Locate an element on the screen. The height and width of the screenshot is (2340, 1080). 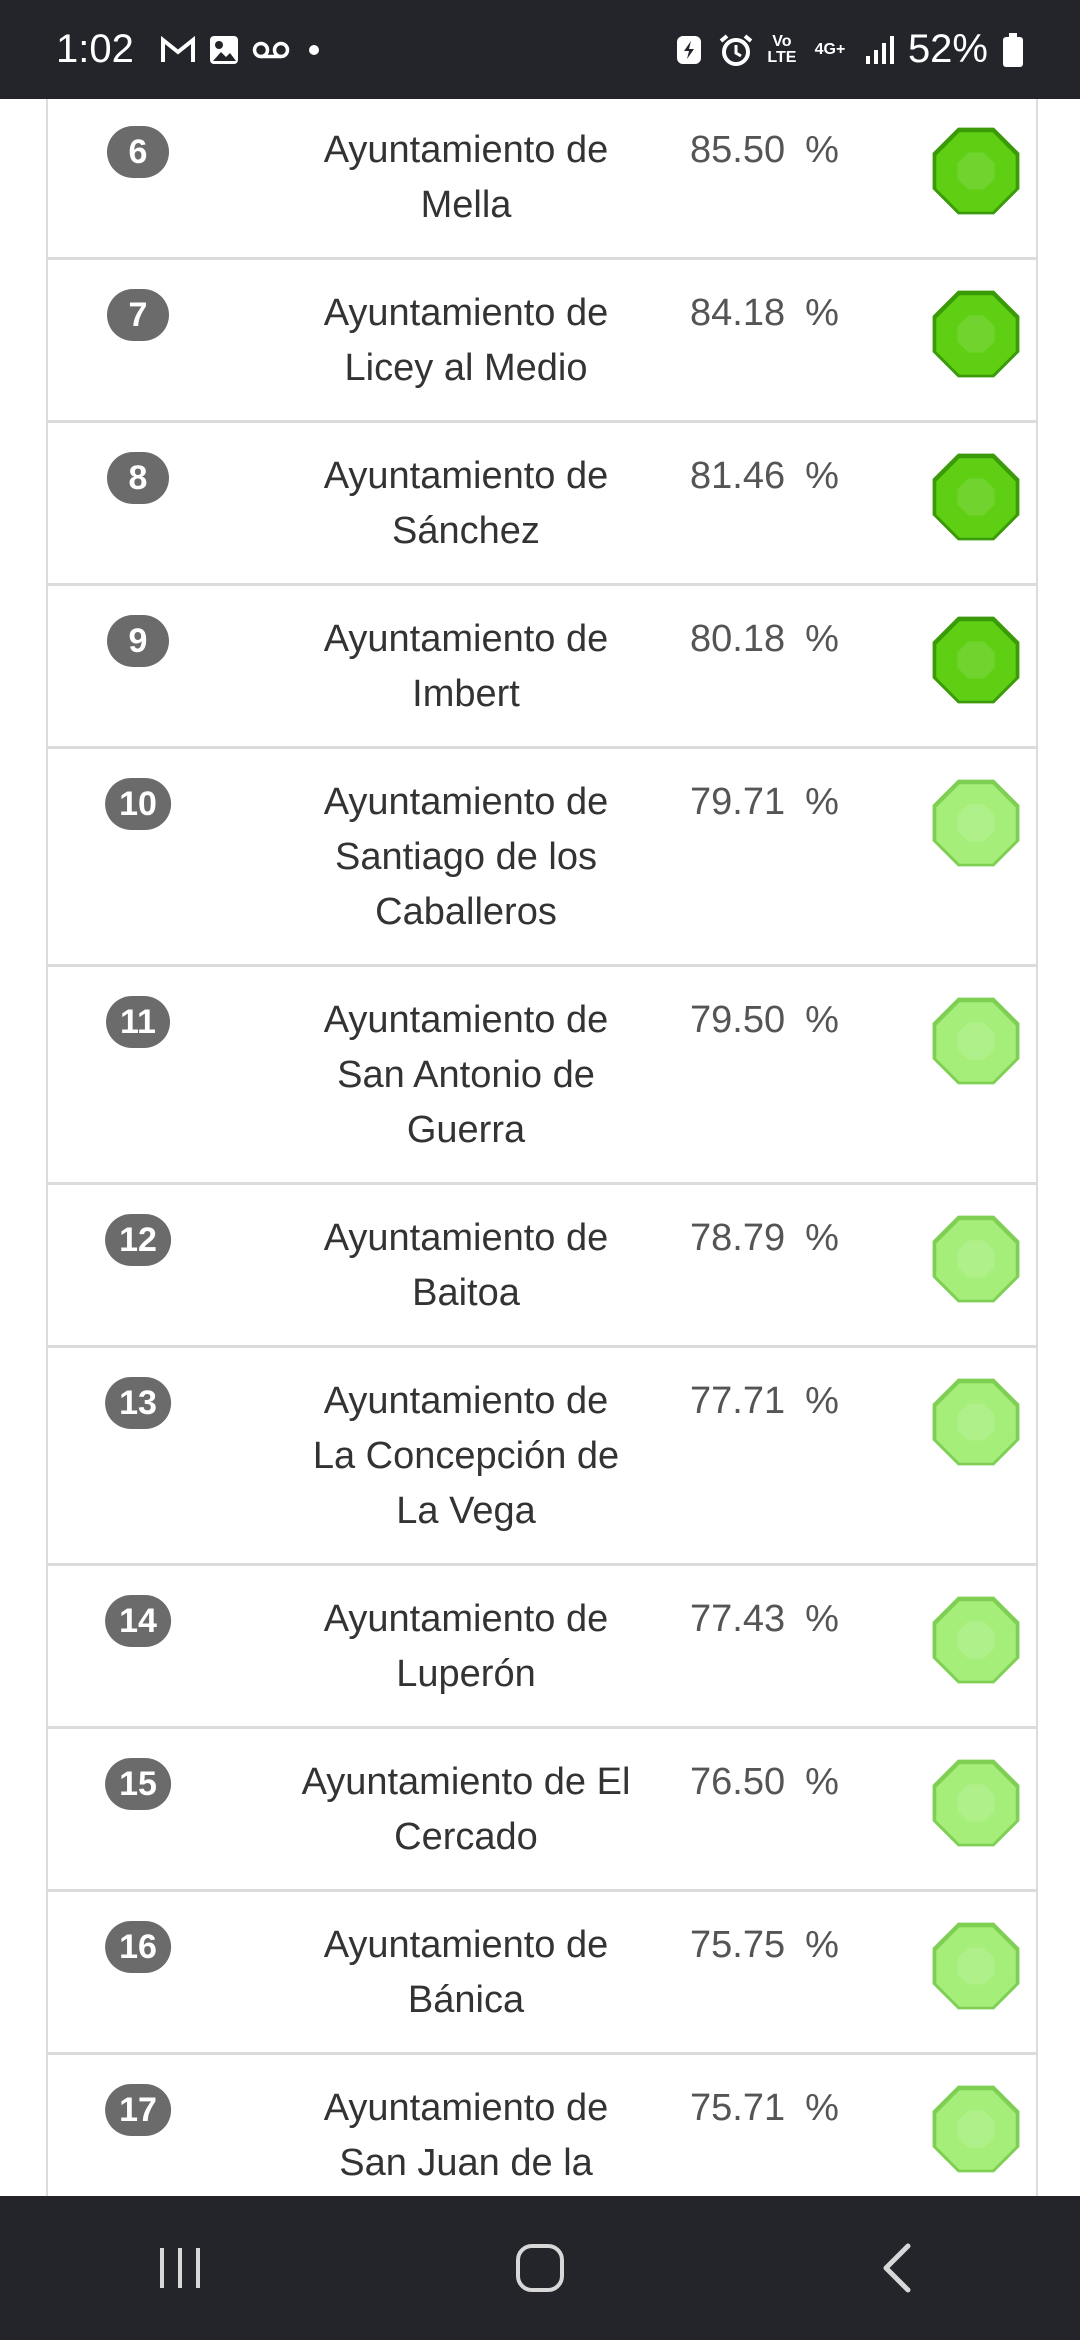
municipality-name: Ayuntamiento de Imbert is located at coordinates (466, 666).